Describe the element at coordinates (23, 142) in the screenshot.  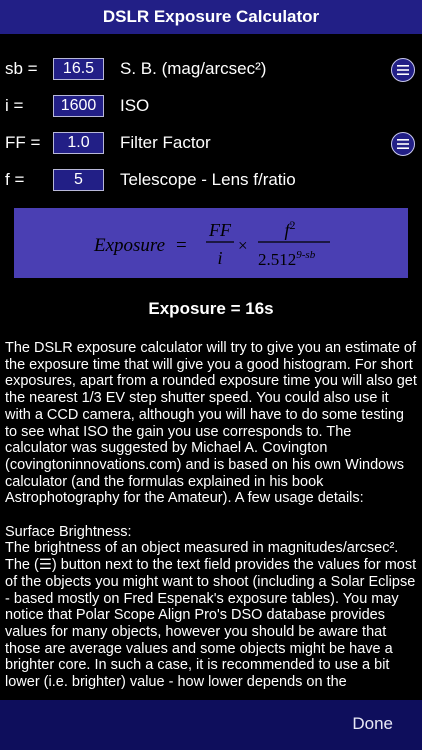
I see `ff-symbol: FF =` at that location.